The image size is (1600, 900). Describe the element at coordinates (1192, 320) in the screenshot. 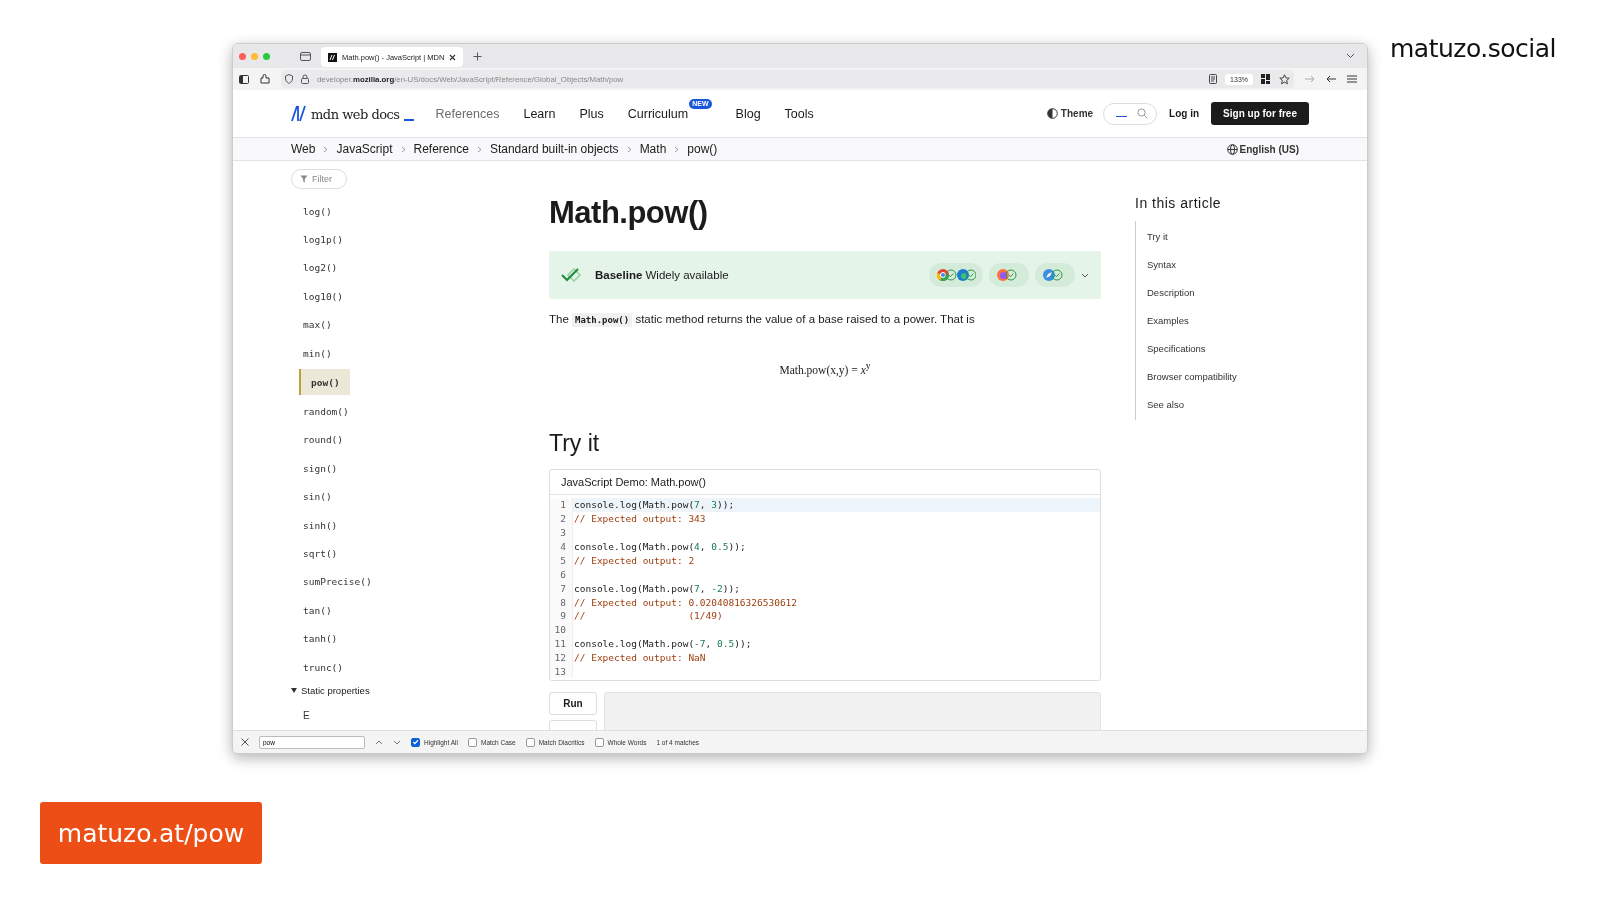

I see `toc-link: Examples` at that location.